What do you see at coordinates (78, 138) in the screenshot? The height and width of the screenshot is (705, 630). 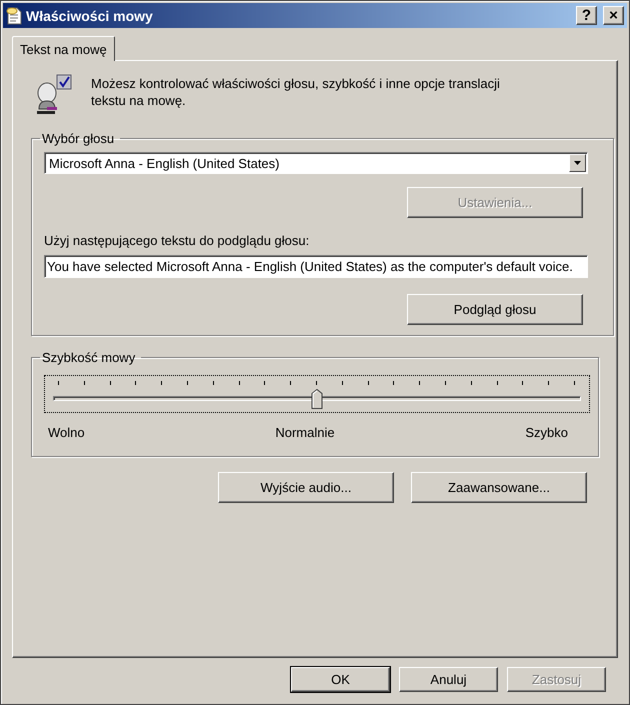 I see `group-title: Wybór głosu` at bounding box center [78, 138].